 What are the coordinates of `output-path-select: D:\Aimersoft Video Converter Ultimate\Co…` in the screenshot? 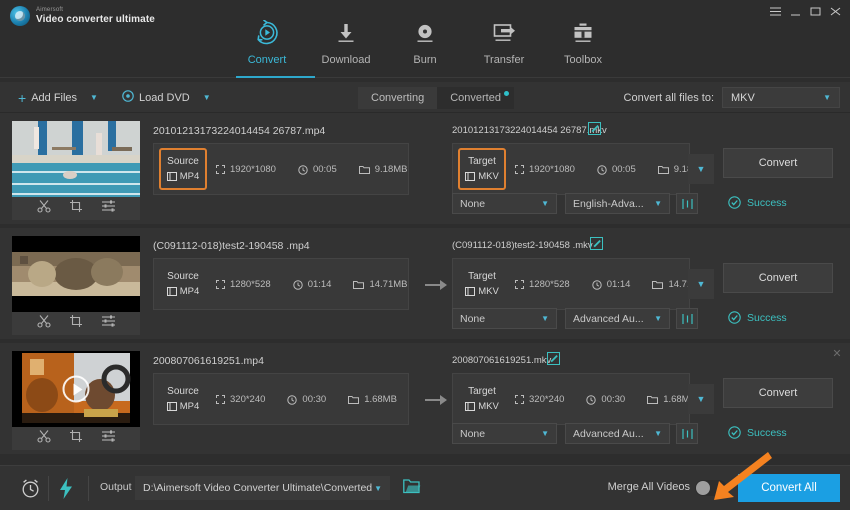 It's located at (262, 488).